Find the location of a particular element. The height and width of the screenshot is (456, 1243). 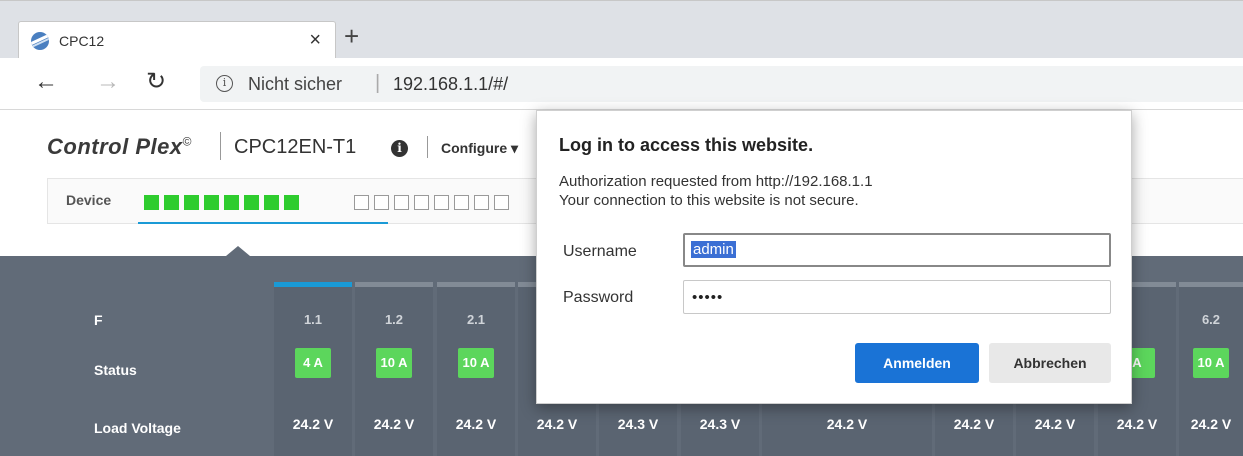

password-label: Password is located at coordinates (598, 297).